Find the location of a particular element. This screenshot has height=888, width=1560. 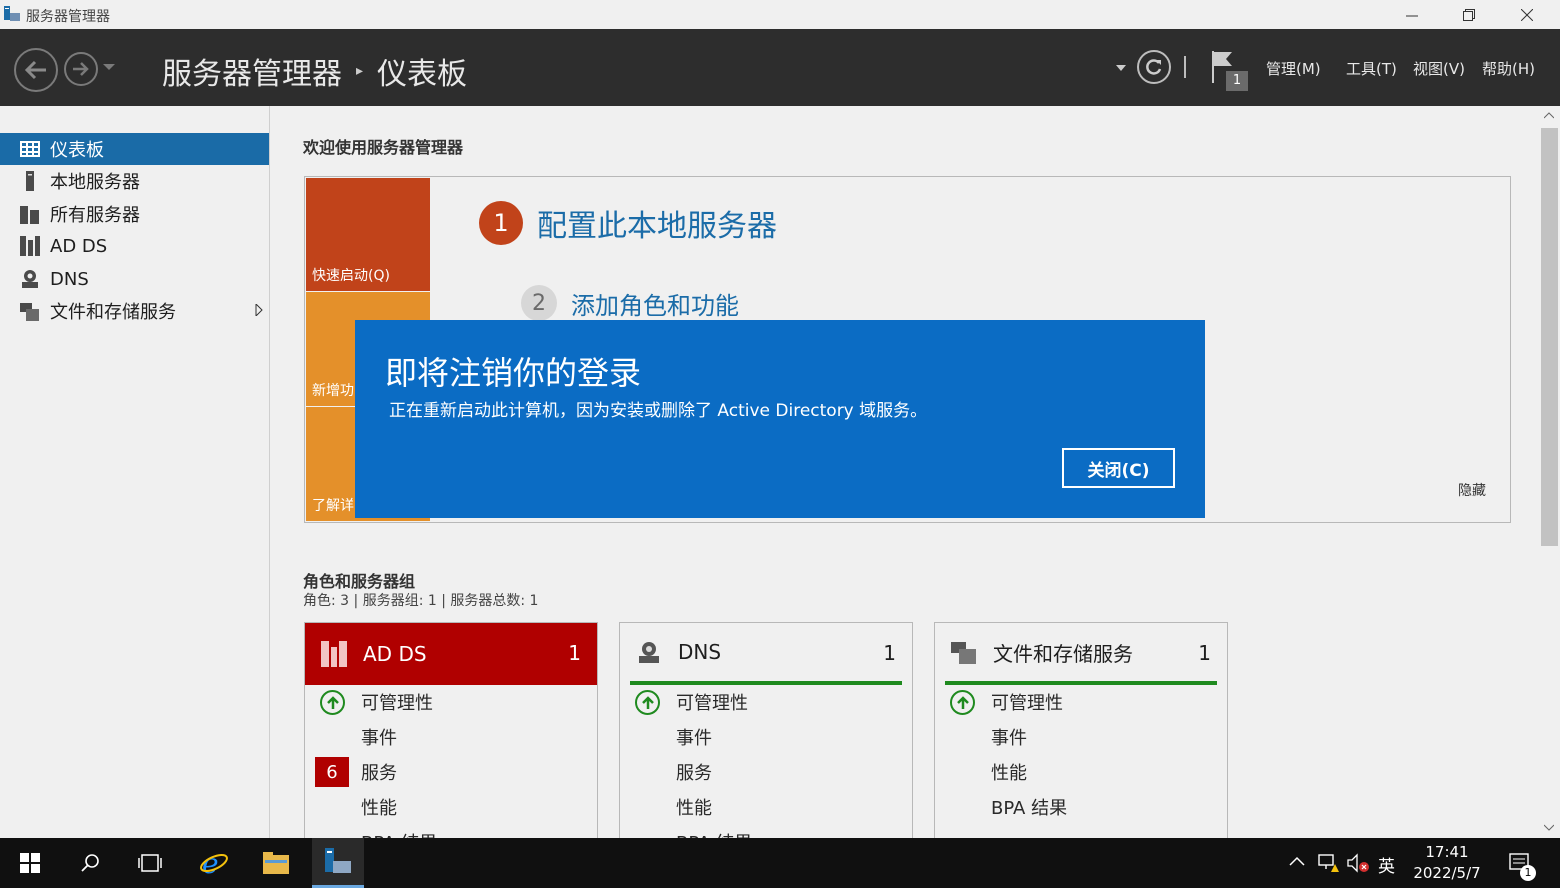

role-card-header: DNS 1 is located at coordinates (766, 654).